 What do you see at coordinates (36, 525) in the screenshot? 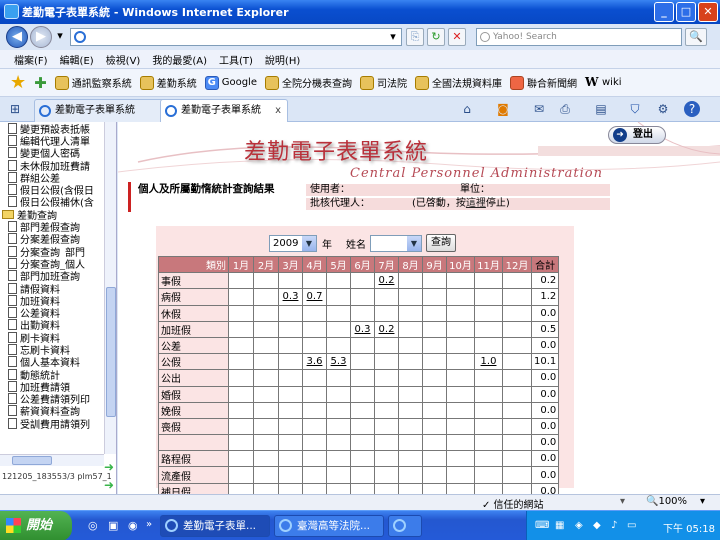
I see `start-button: 開始` at bounding box center [36, 525].